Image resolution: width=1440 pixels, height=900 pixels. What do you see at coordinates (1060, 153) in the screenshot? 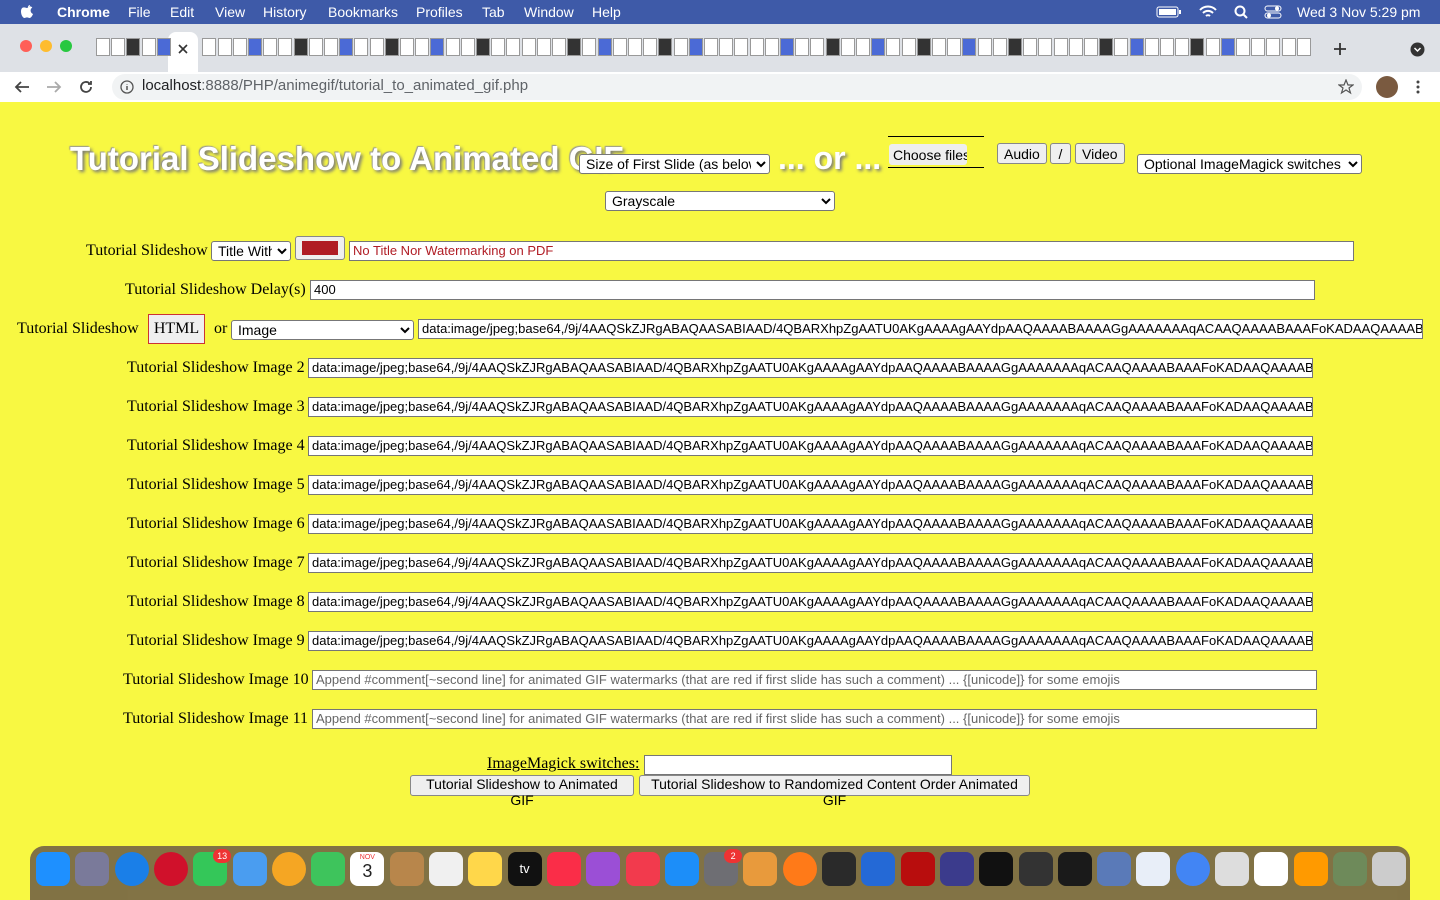
I see `slash-button: /` at bounding box center [1060, 153].